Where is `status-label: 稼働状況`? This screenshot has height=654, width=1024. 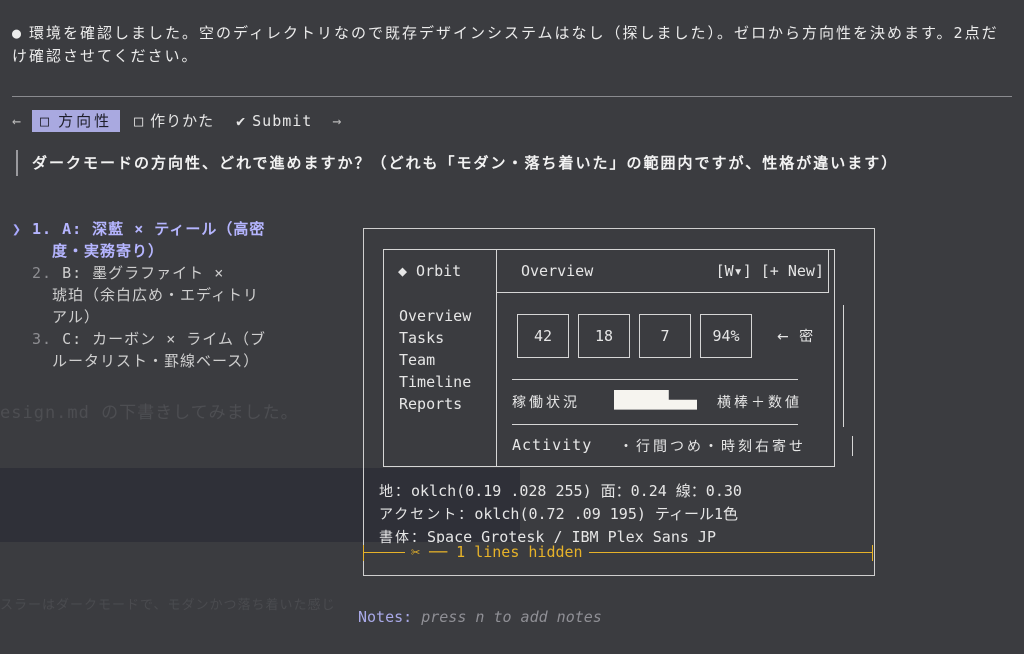
status-label: 稼働状況 is located at coordinates (546, 403).